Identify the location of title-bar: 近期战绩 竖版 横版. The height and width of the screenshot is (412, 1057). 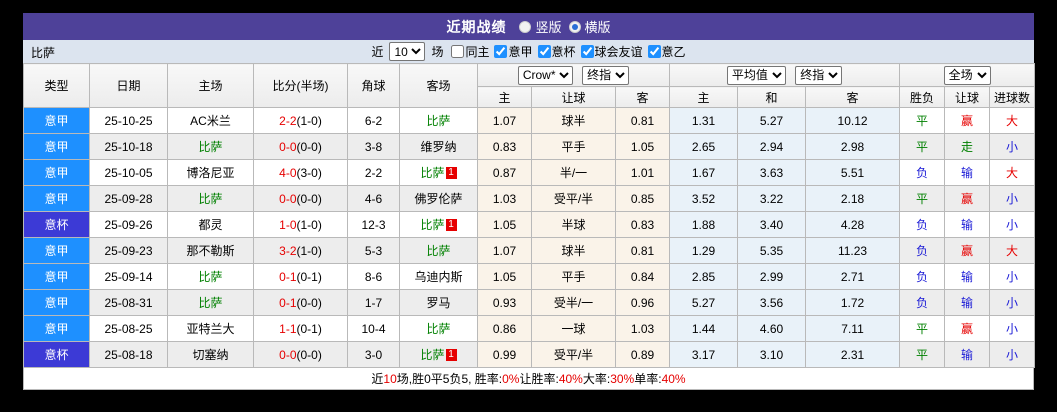
(528, 26).